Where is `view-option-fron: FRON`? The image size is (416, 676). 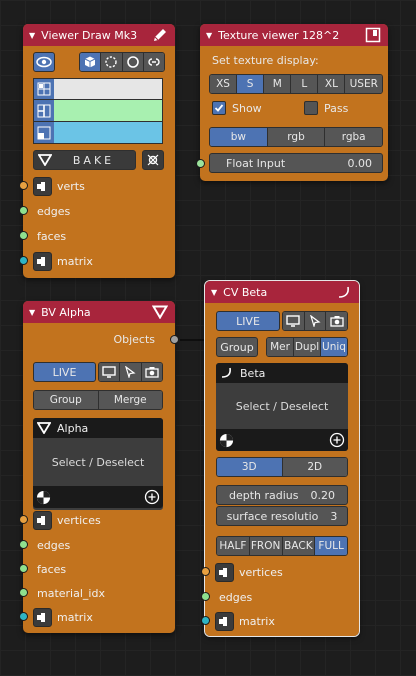 view-option-fron: FRON is located at coordinates (266, 546).